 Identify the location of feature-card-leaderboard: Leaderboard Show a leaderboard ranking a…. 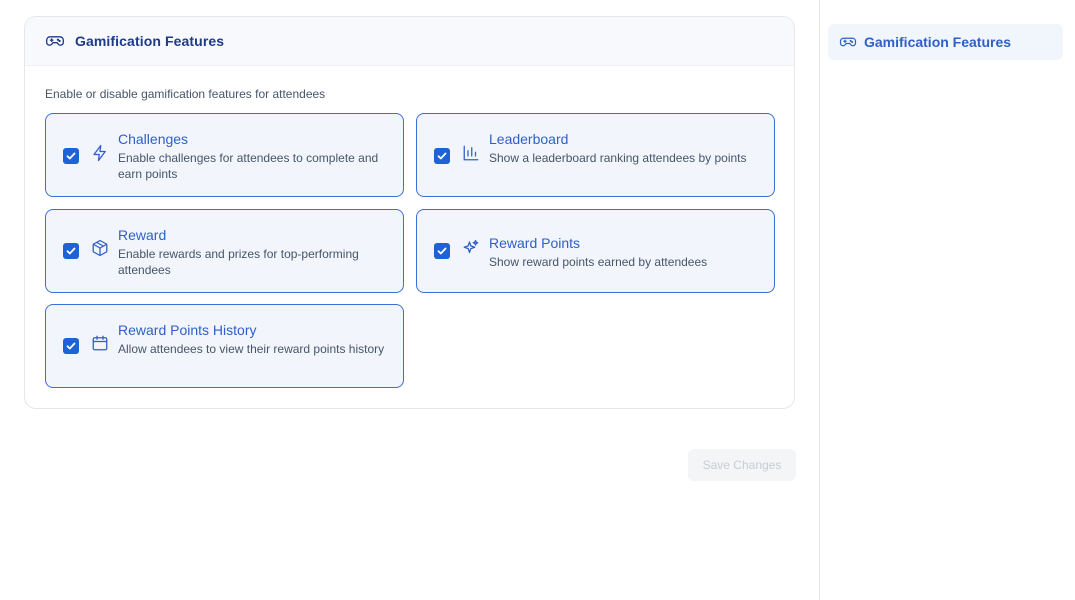
(595, 155).